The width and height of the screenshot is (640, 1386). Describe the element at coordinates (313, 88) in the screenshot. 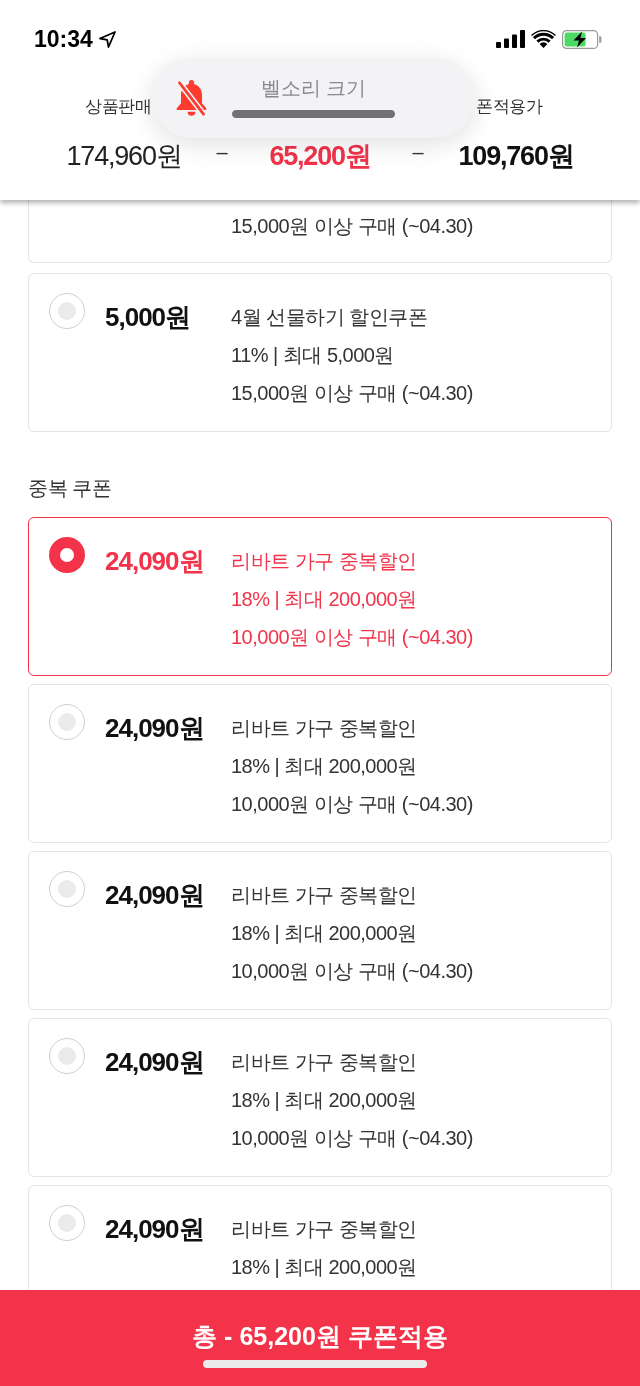

I see `hud-title: 벨소리 크기` at that location.